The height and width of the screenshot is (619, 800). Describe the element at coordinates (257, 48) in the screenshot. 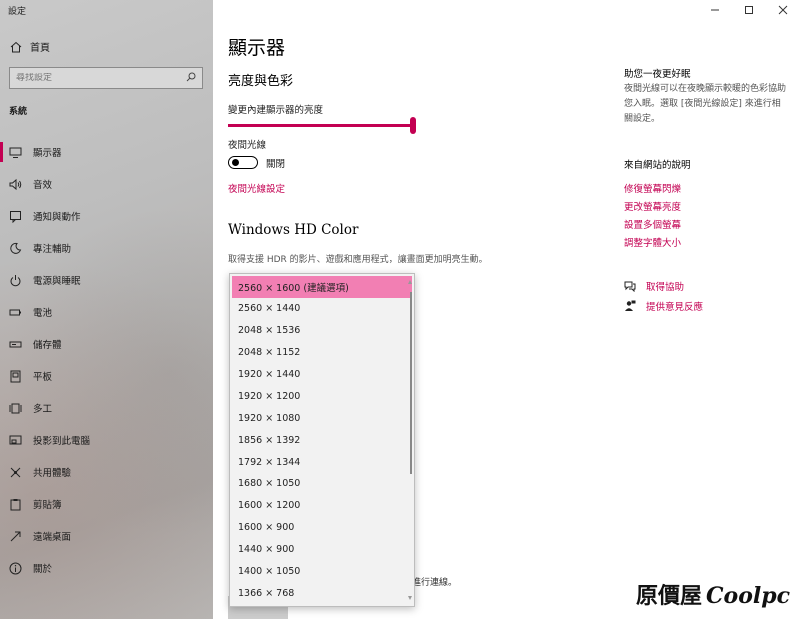

I see `page-title: 顯示器` at that location.